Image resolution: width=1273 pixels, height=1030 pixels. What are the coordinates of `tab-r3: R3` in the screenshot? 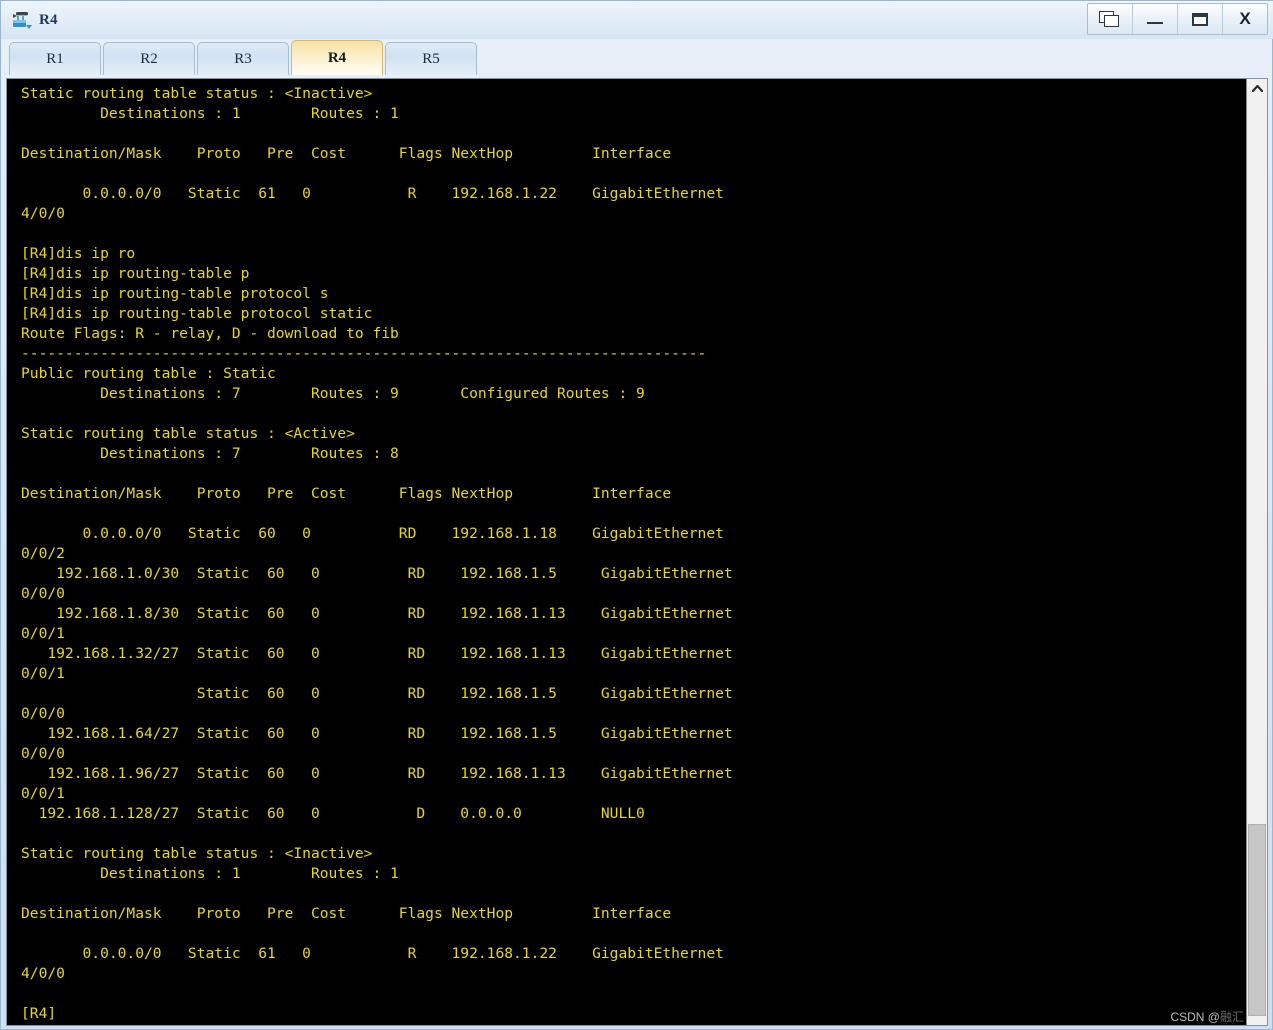 It's located at (243, 58).